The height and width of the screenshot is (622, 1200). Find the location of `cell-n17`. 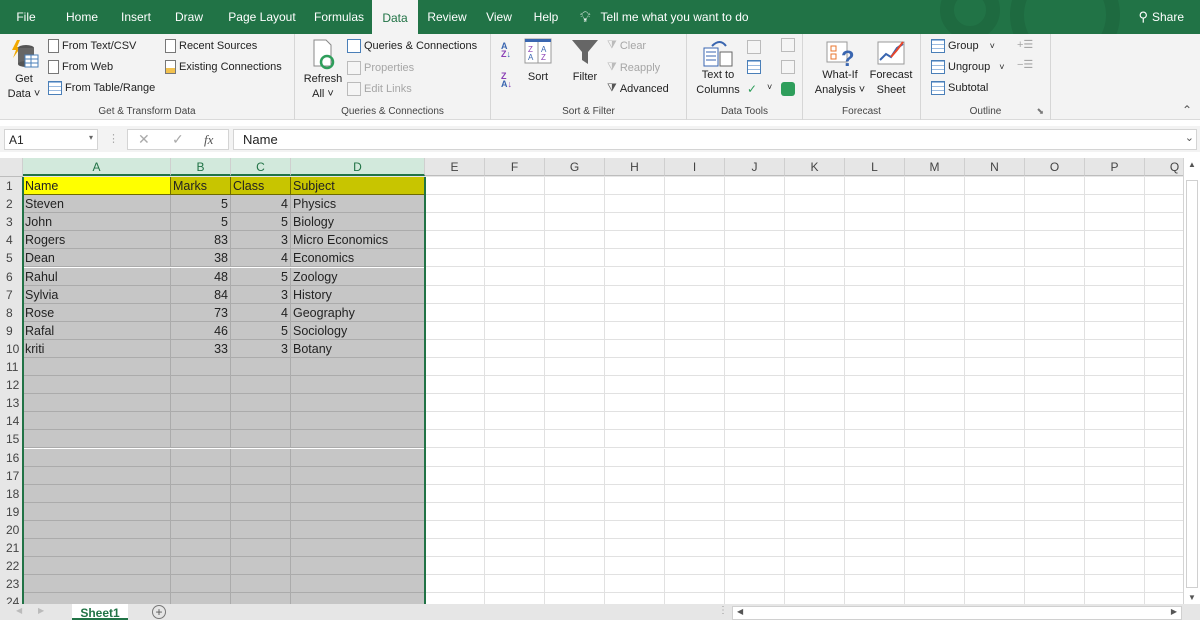

cell-n17 is located at coordinates (995, 475).